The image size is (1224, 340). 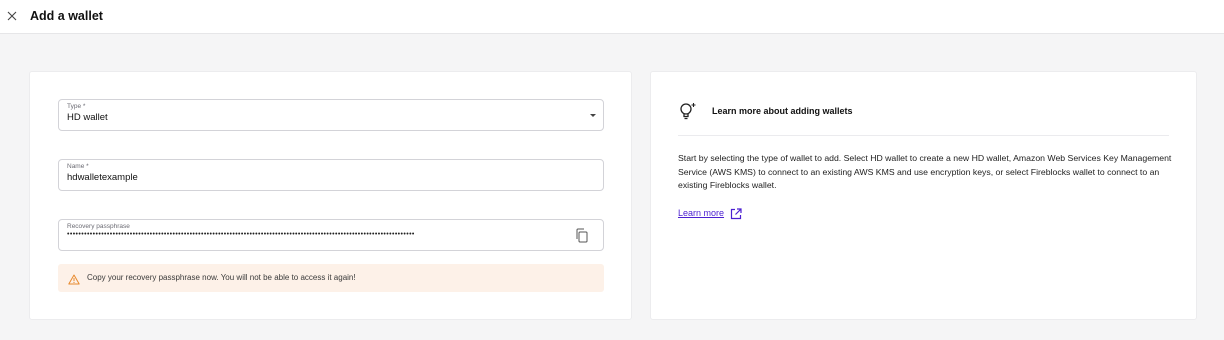 I want to click on name-field: Name * hdwalletexample, so click(x=331, y=175).